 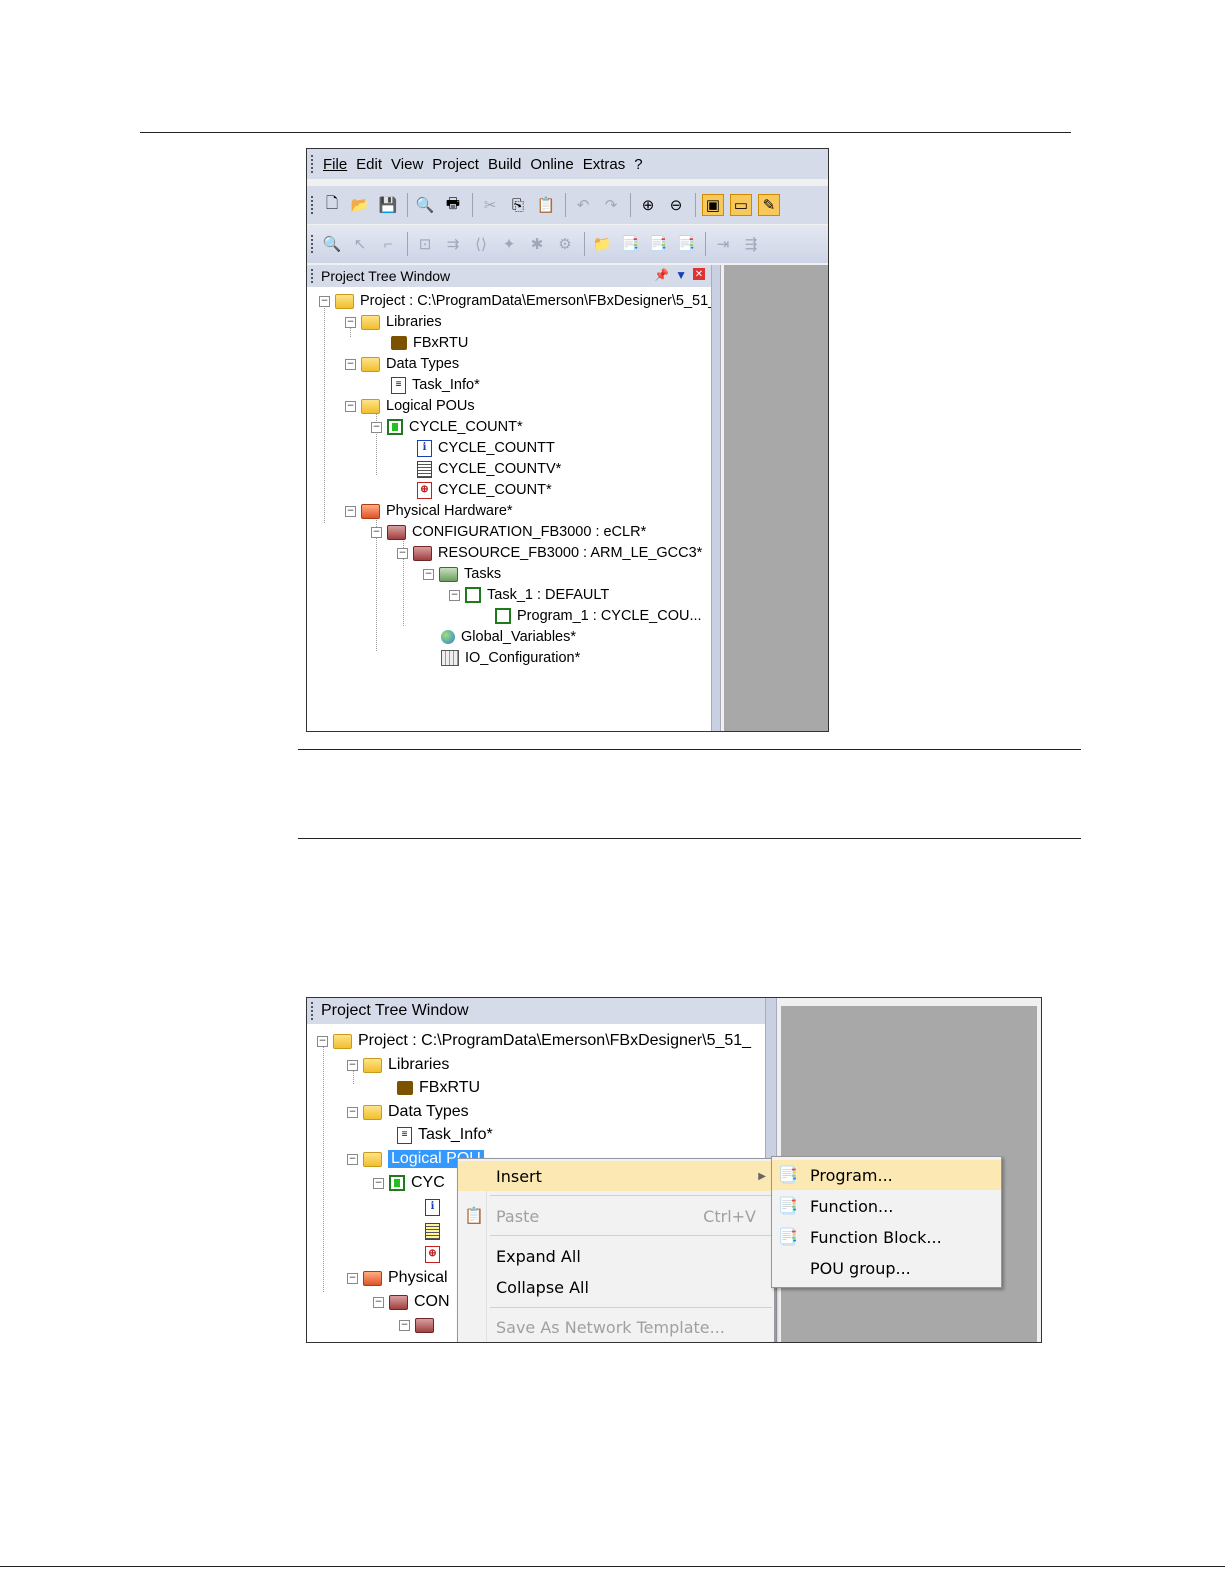 What do you see at coordinates (616, 1287) in the screenshot?
I see `menu-item-collapse-all: Collapse All` at bounding box center [616, 1287].